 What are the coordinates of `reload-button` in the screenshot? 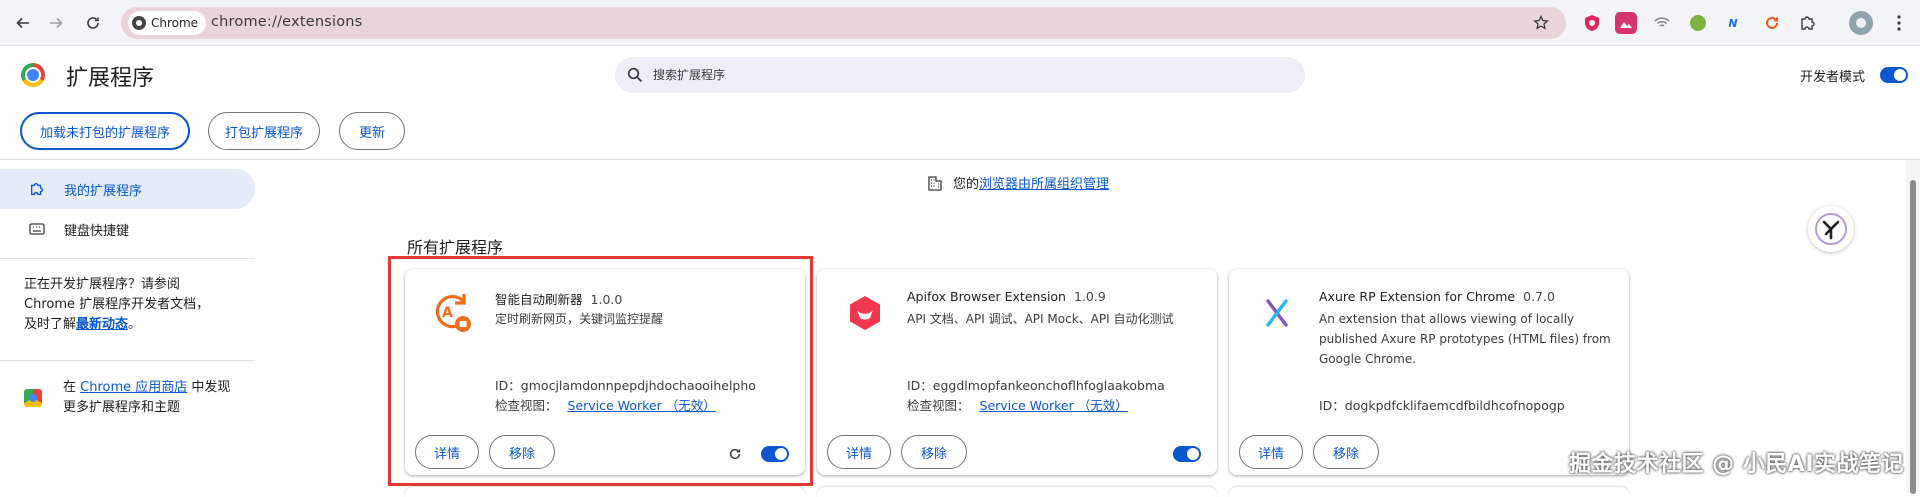 It's located at (93, 23).